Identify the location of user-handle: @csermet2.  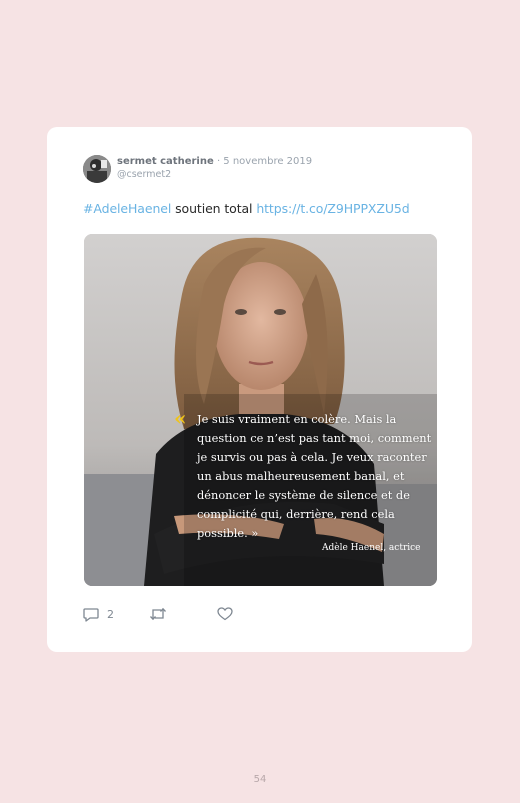
(144, 174).